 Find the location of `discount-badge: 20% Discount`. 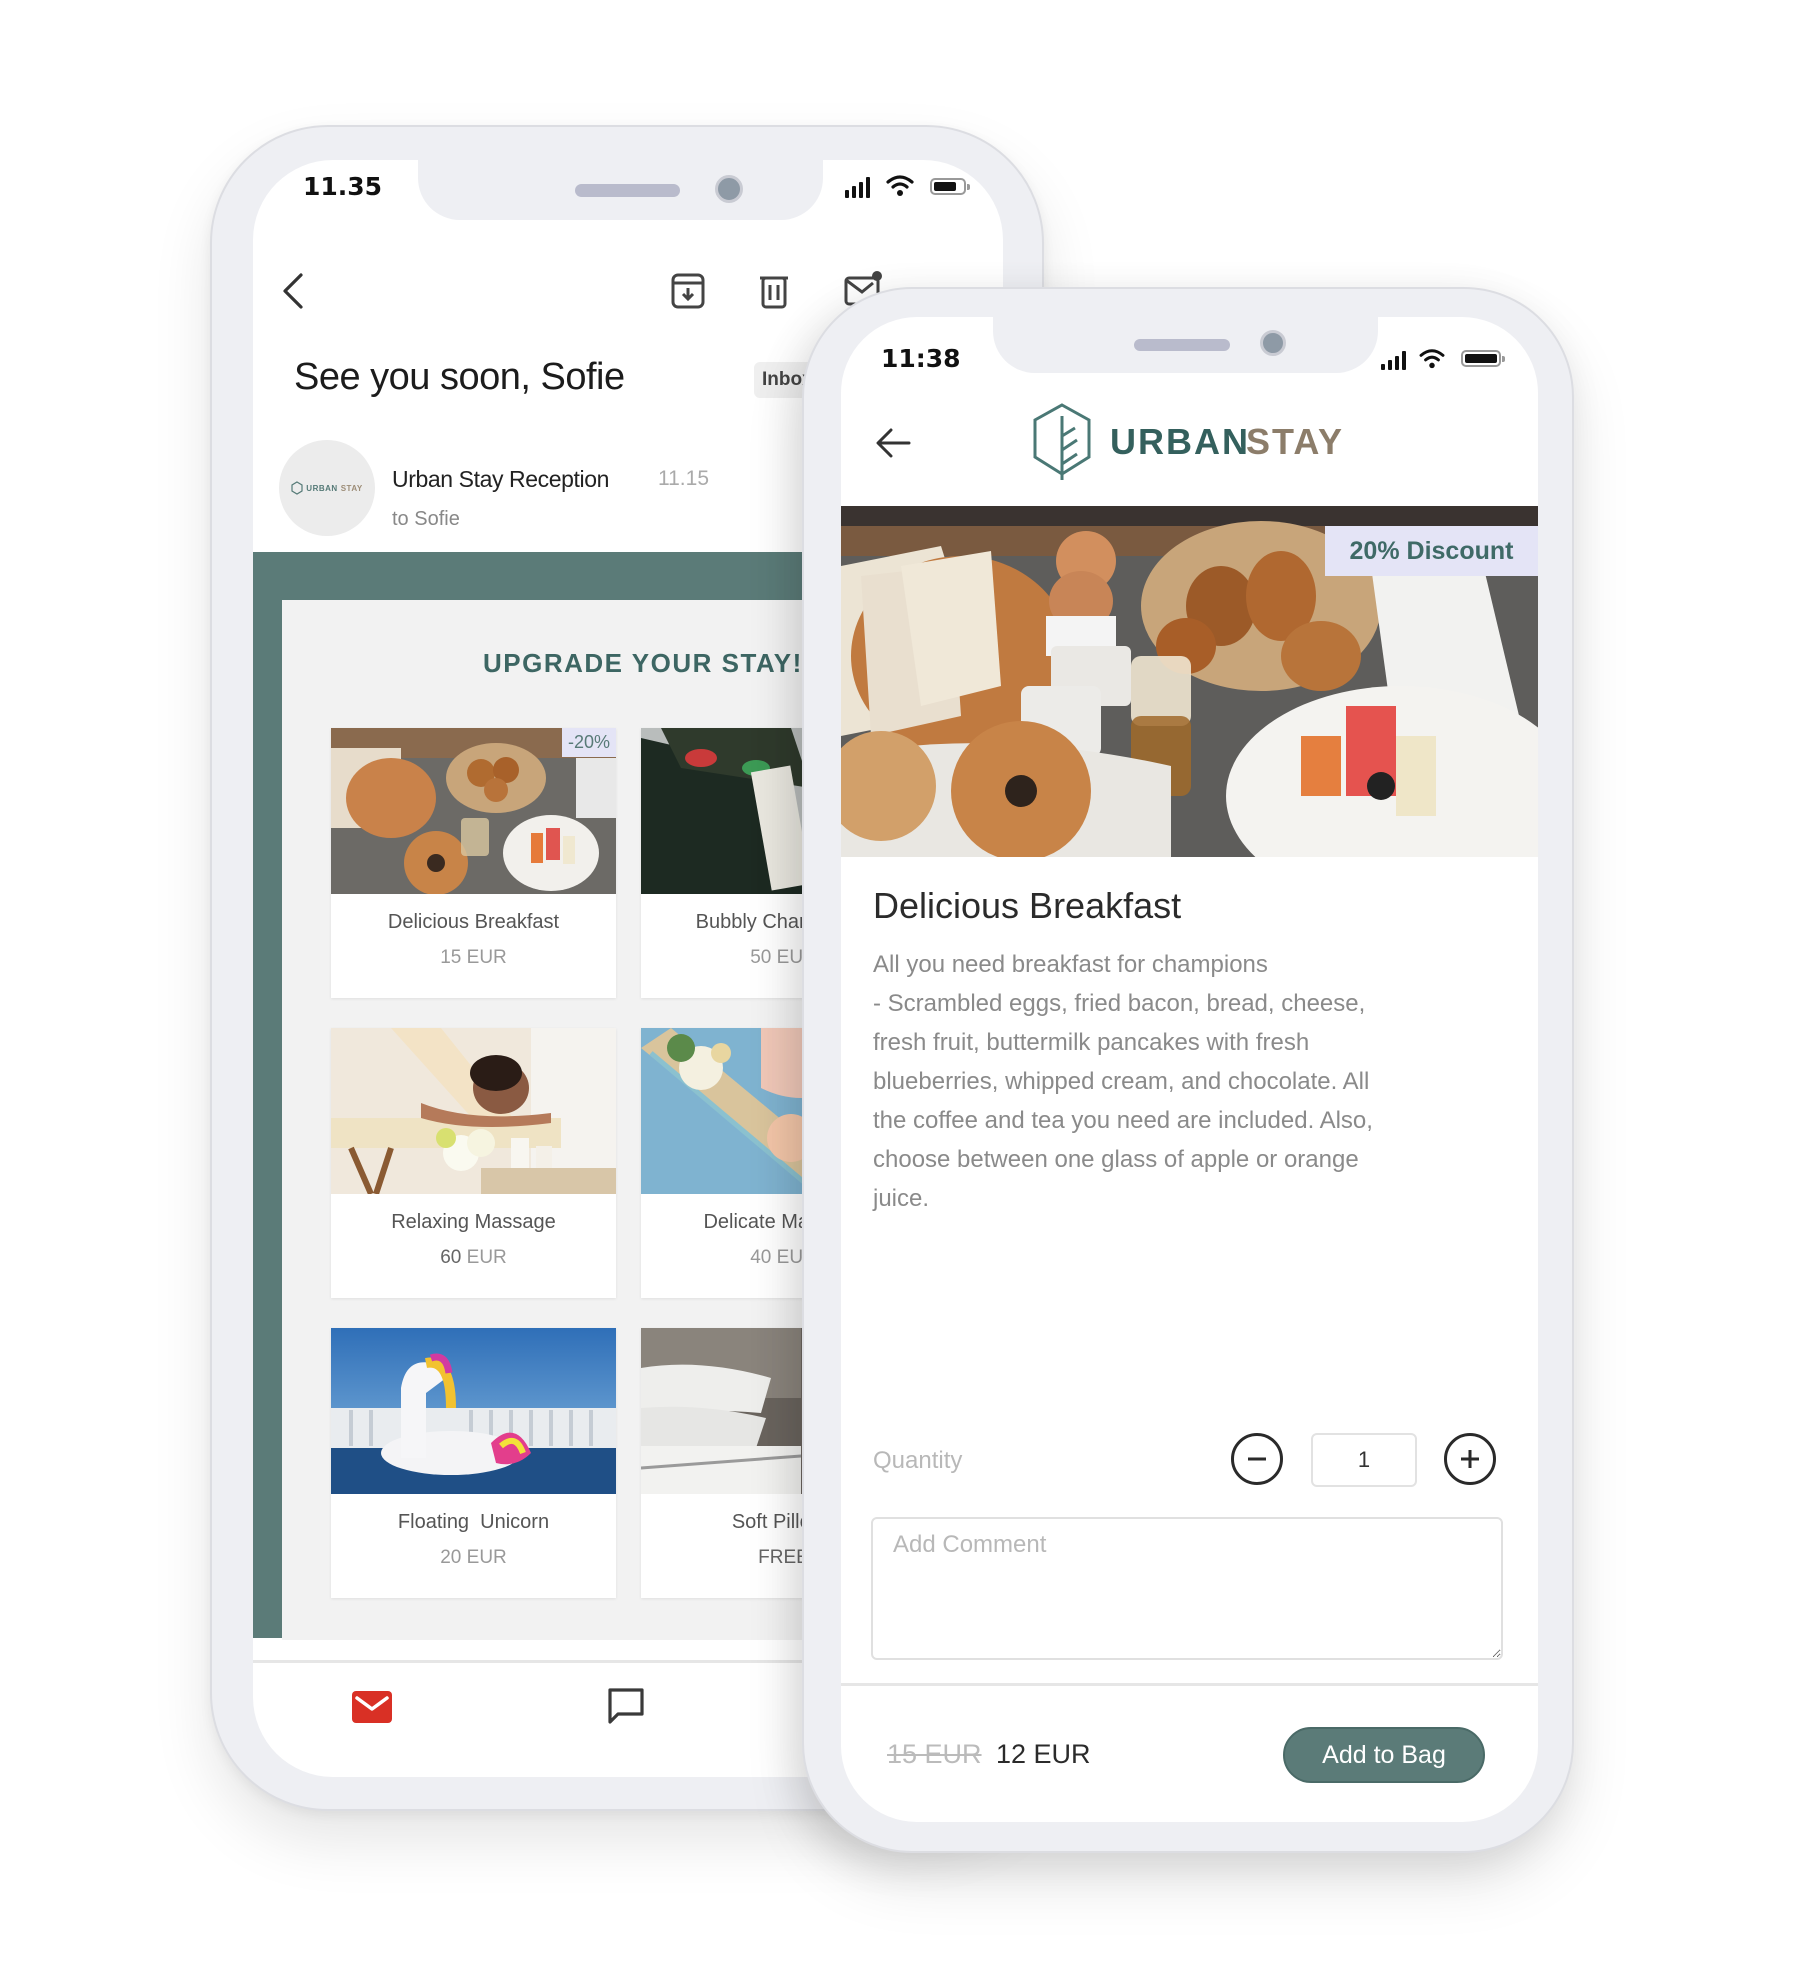

discount-badge: 20% Discount is located at coordinates (1431, 551).